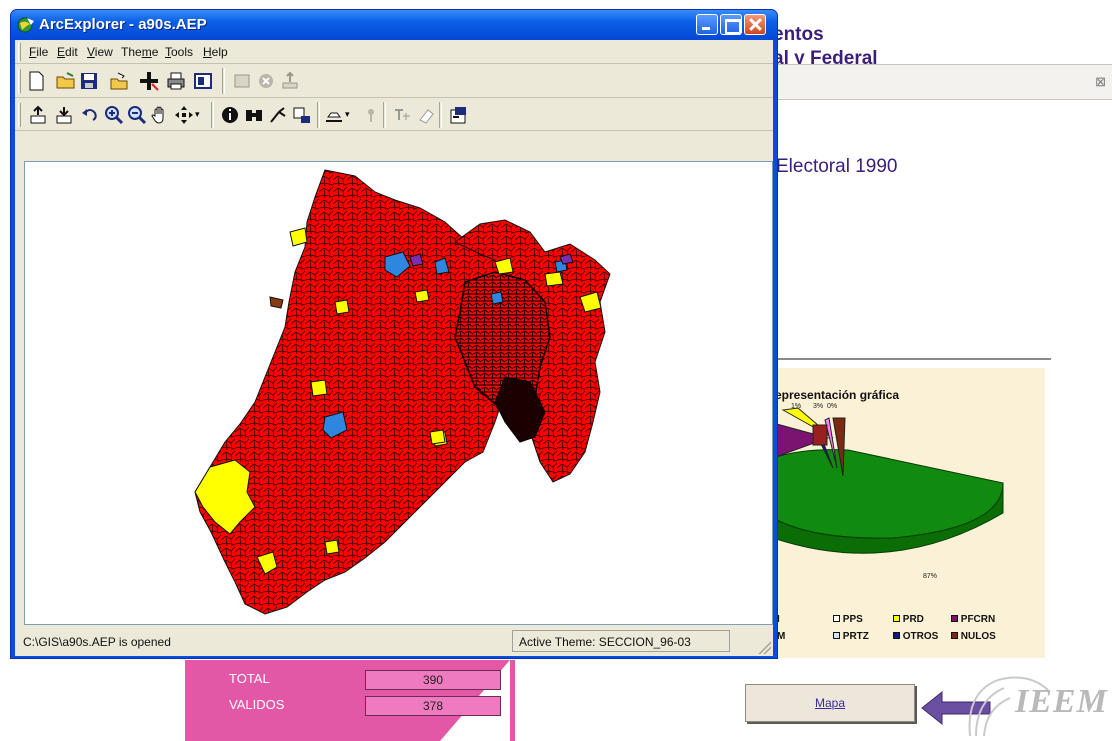 This screenshot has height=741, width=1112. I want to click on validos-value: 378, so click(433, 706).